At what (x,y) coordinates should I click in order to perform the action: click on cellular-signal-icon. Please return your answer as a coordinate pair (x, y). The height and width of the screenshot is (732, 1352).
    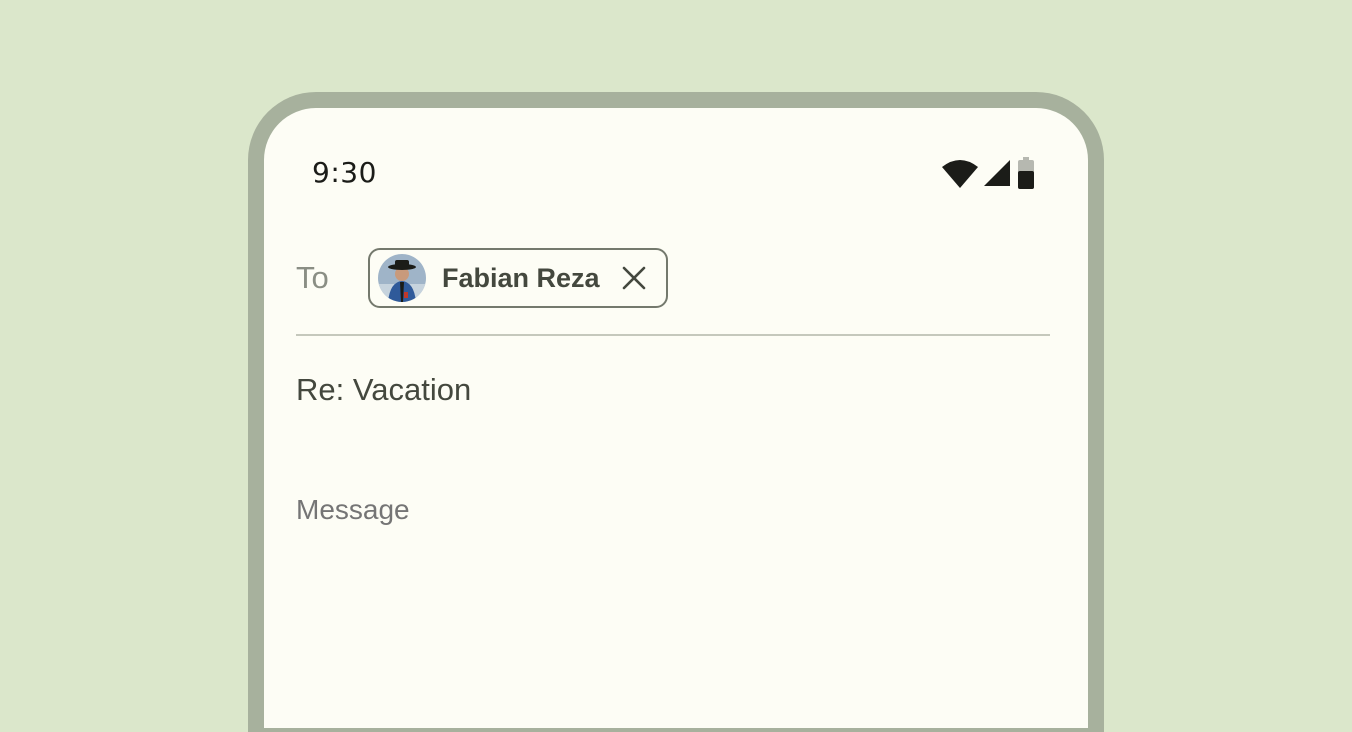
    Looking at the image, I should click on (997, 173).